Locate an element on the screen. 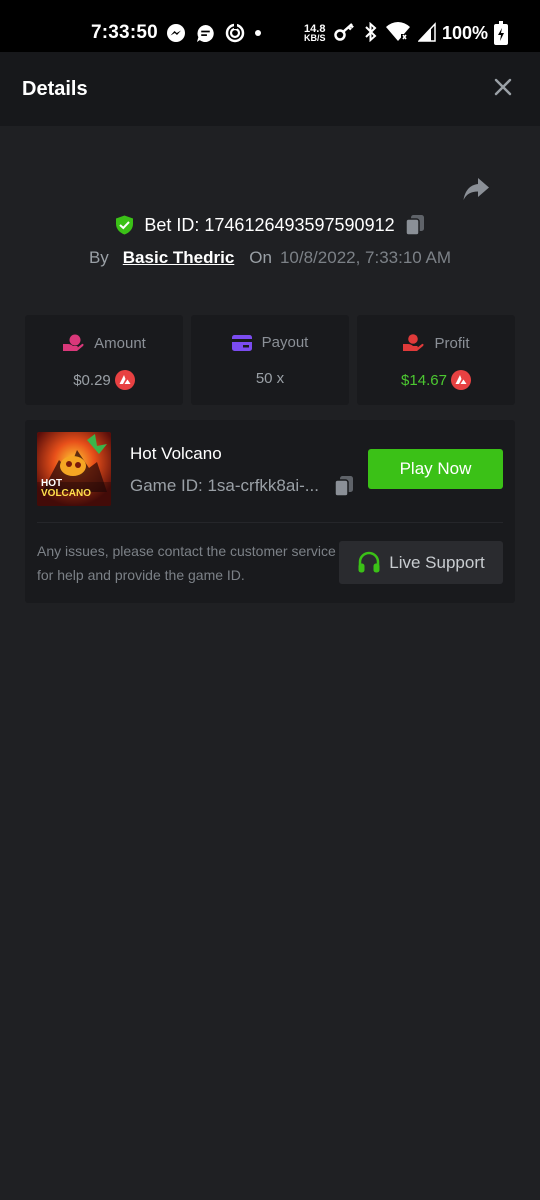  key-icon is located at coordinates (344, 32).